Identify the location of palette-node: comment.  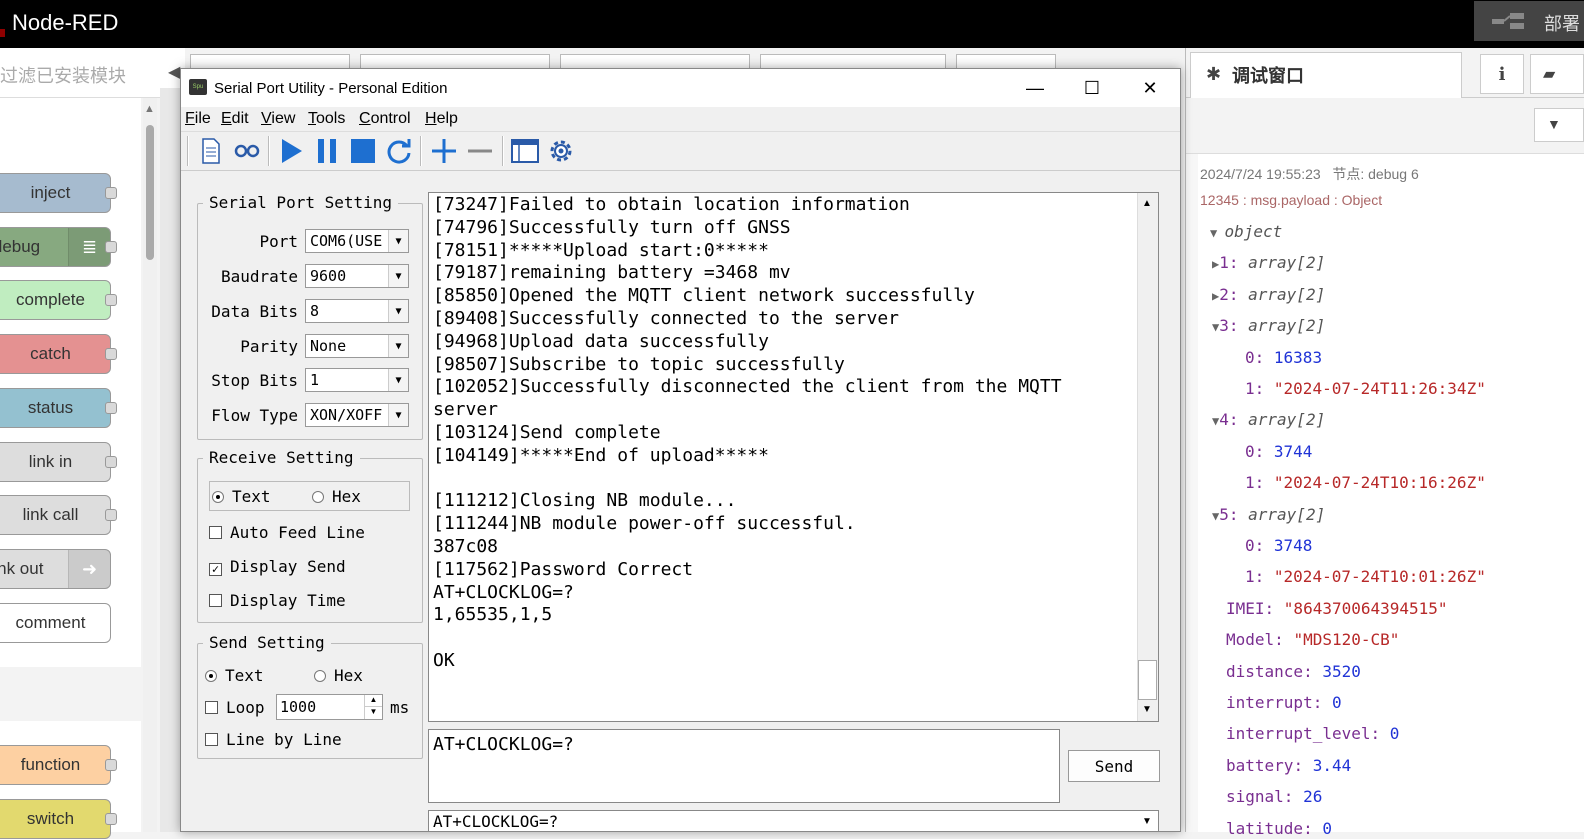
(55, 623).